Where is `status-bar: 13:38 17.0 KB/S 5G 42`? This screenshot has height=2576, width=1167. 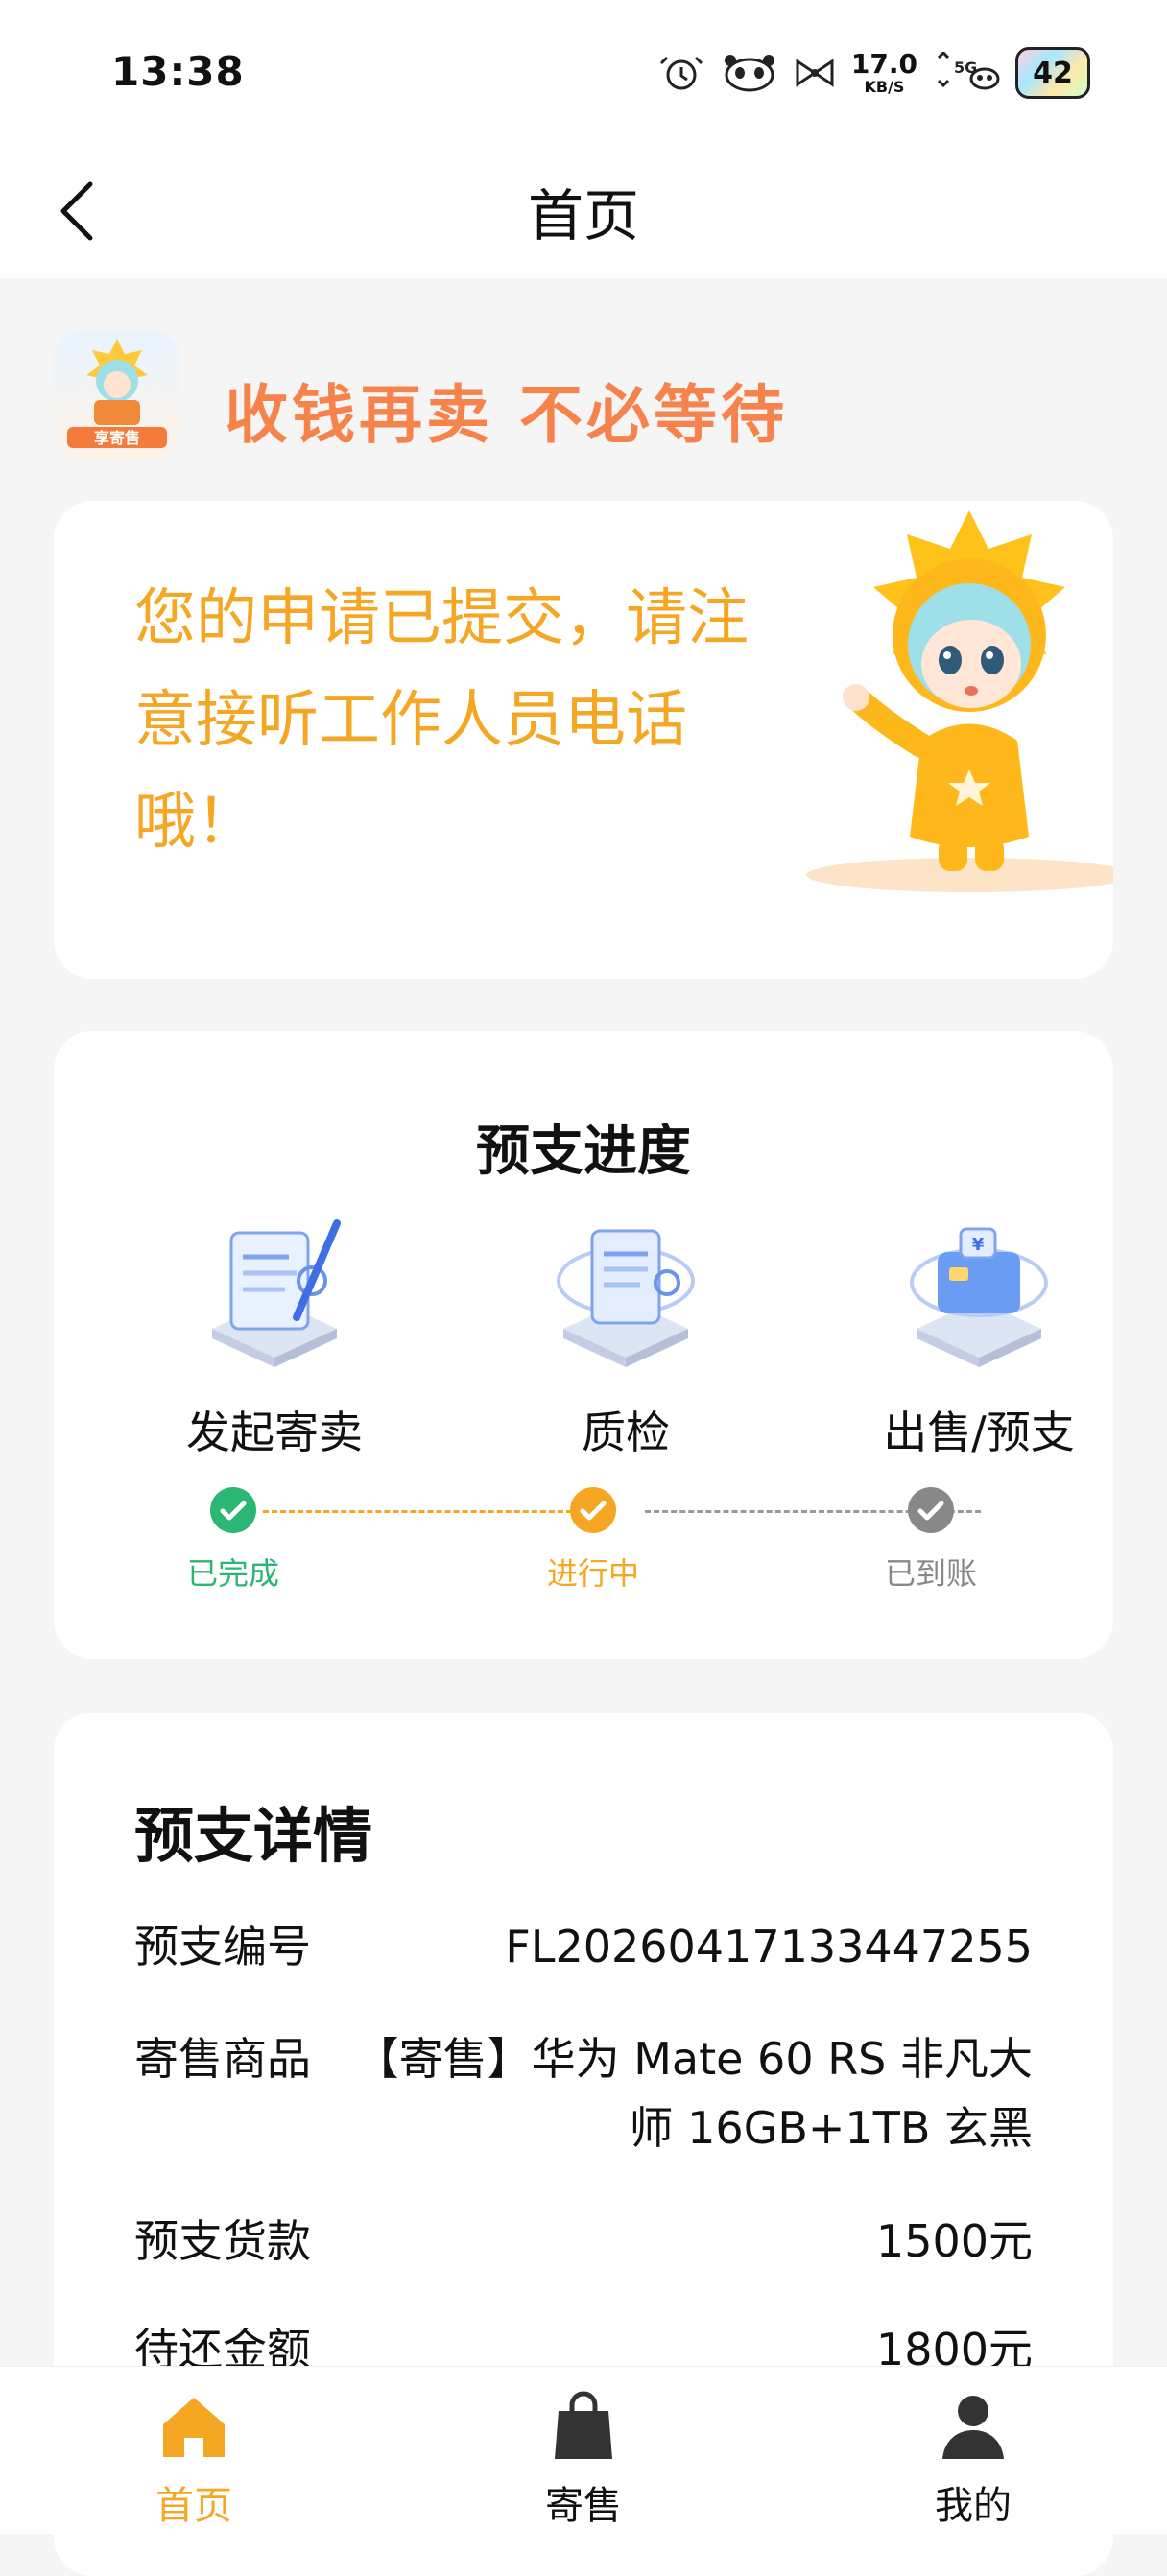
status-bar: 13:38 17.0 KB/S 5G 42 is located at coordinates (583, 72).